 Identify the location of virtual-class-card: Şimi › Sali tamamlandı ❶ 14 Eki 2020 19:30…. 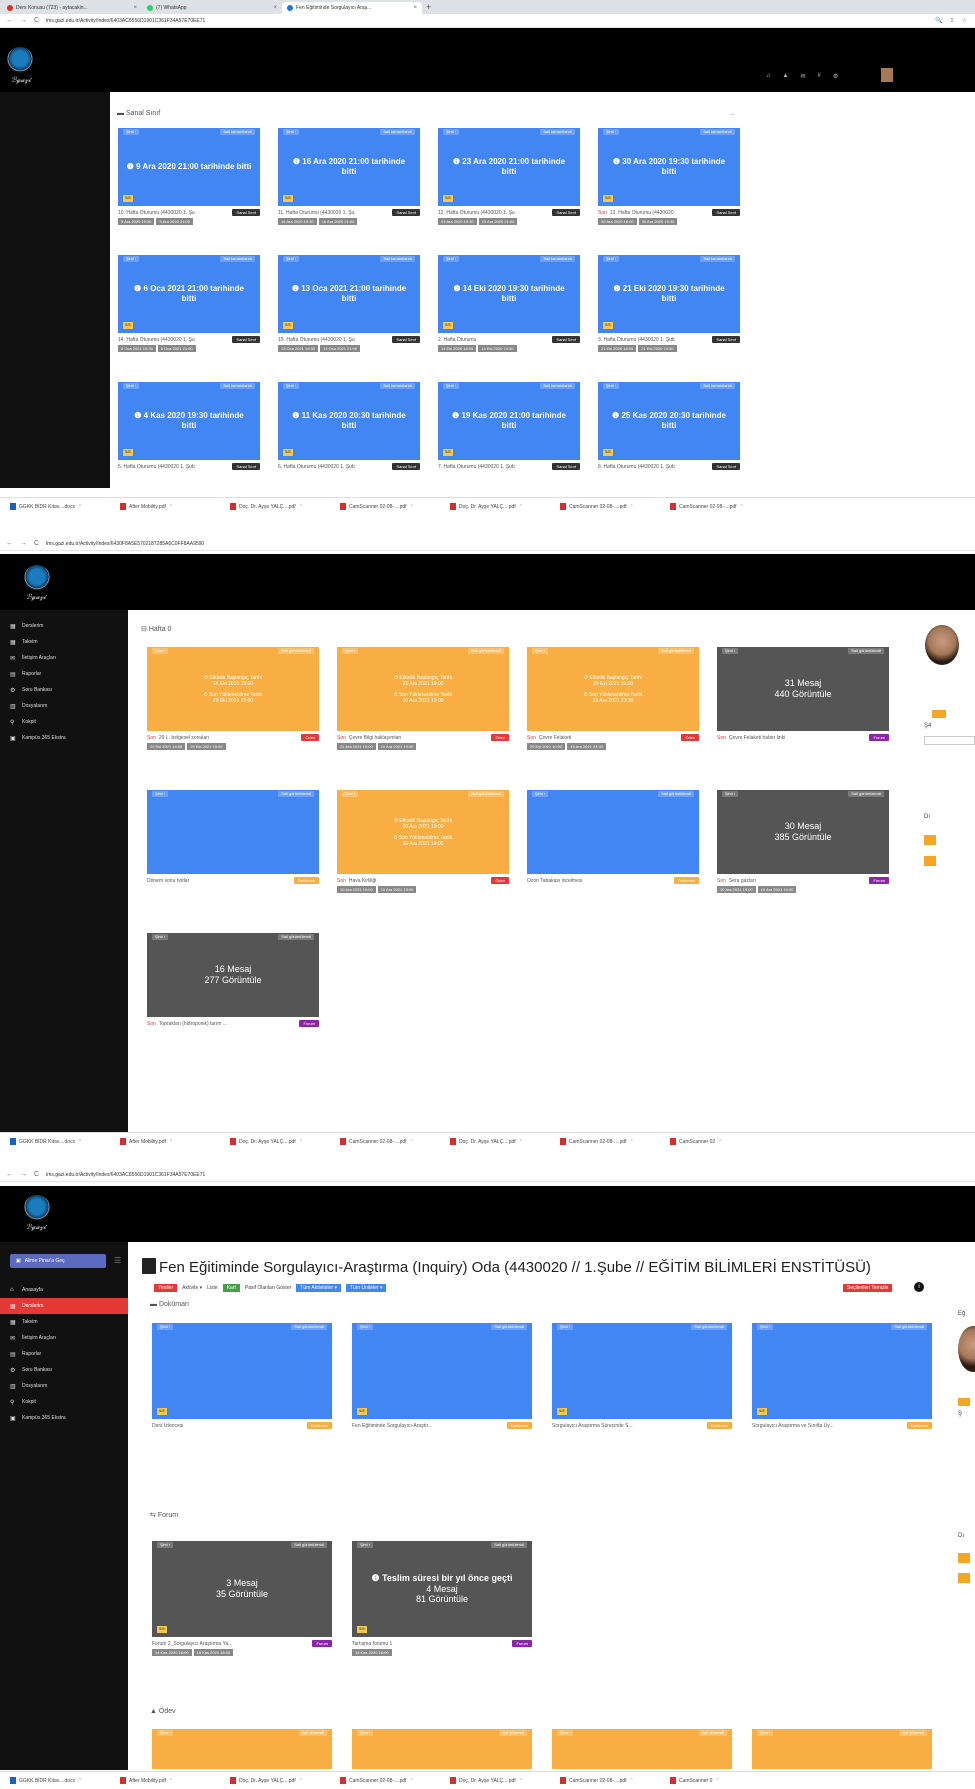
(509, 303).